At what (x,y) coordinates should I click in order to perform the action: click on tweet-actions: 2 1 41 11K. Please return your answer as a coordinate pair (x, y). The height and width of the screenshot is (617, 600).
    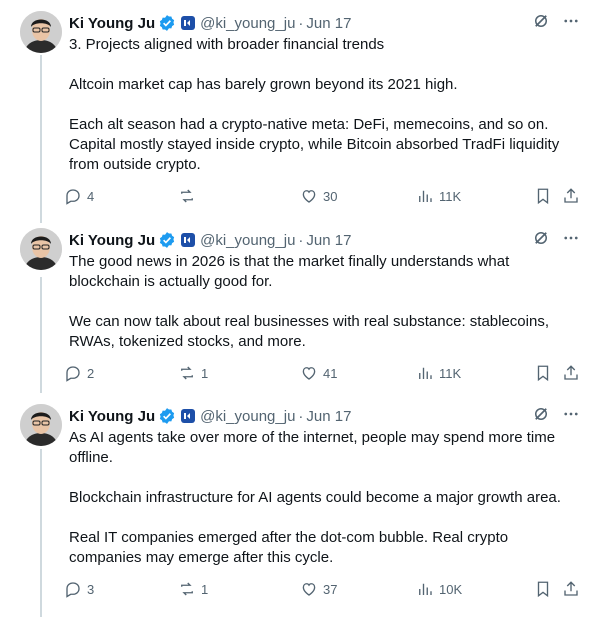
    Looking at the image, I should click on (323, 373).